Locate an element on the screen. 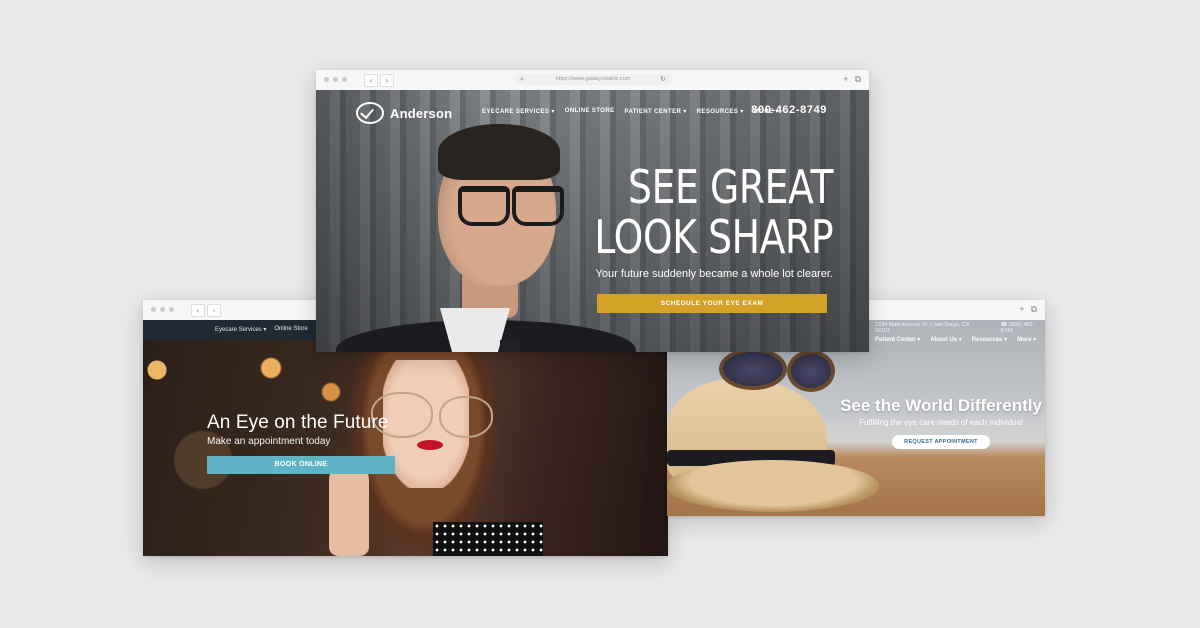 Image resolution: width=1200 pixels, height=628 pixels. logo-name: Anderson is located at coordinates (421, 113).